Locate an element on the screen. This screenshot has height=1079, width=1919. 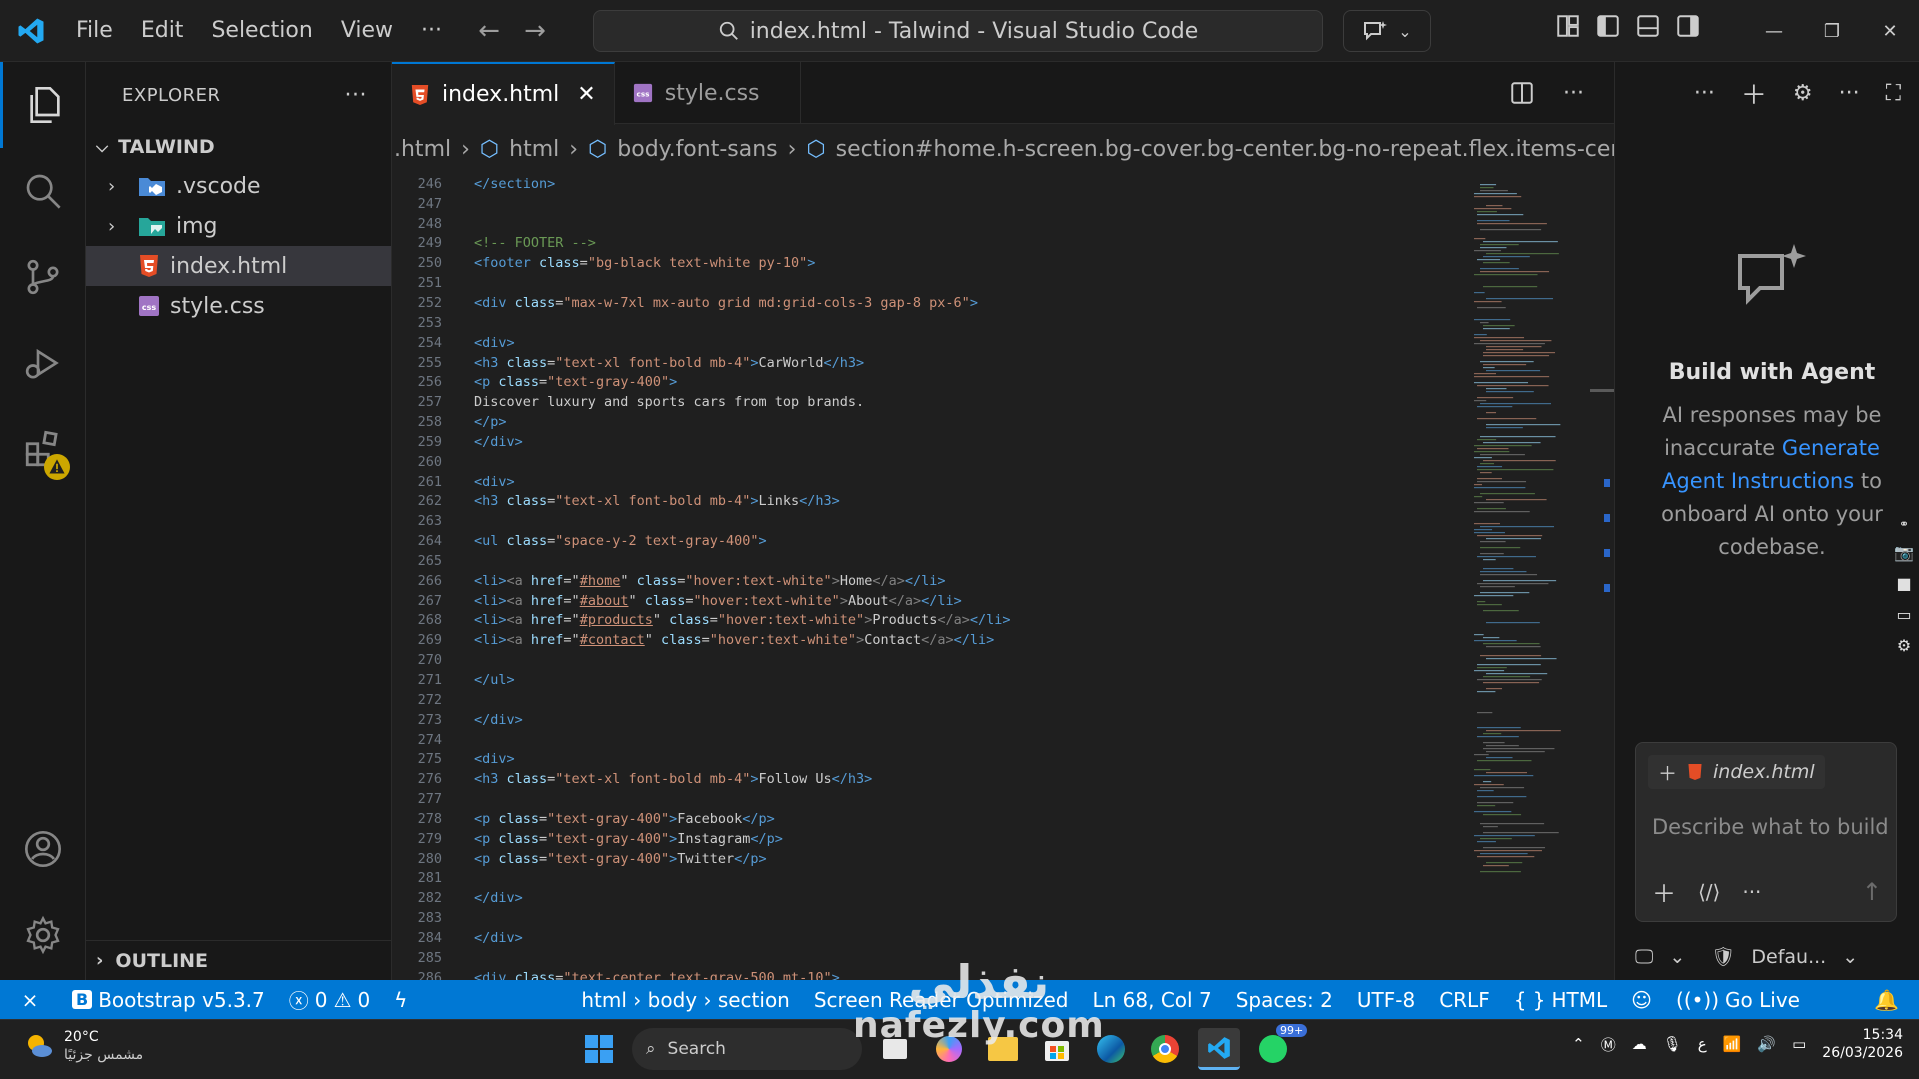
volume-icon: 🔊 is located at coordinates (1766, 1044).